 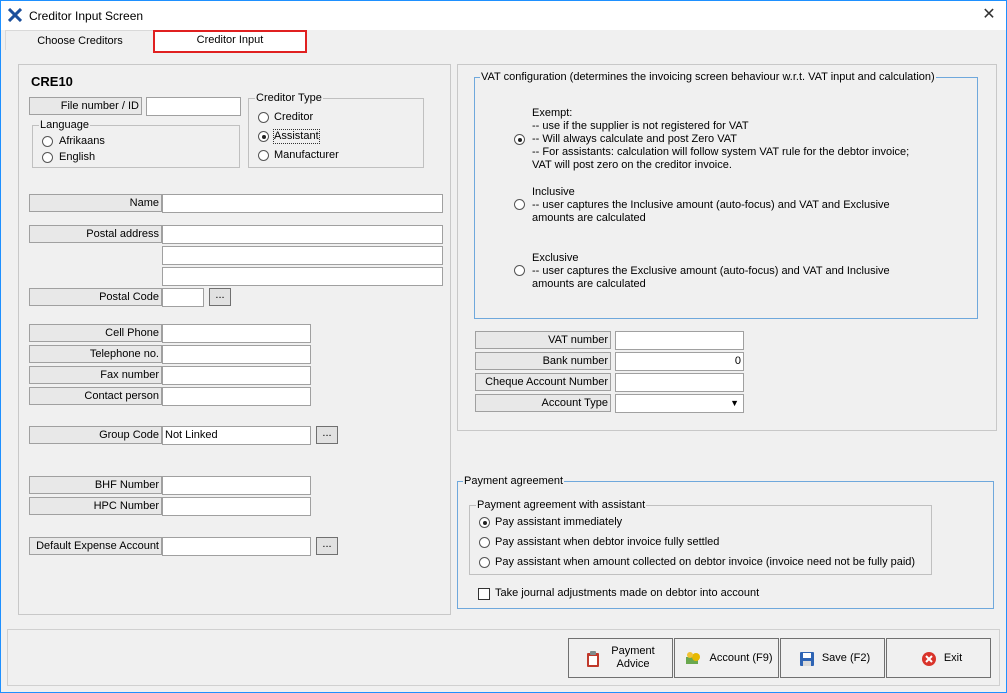 I want to click on bank-number-label: Bank number, so click(x=543, y=361).